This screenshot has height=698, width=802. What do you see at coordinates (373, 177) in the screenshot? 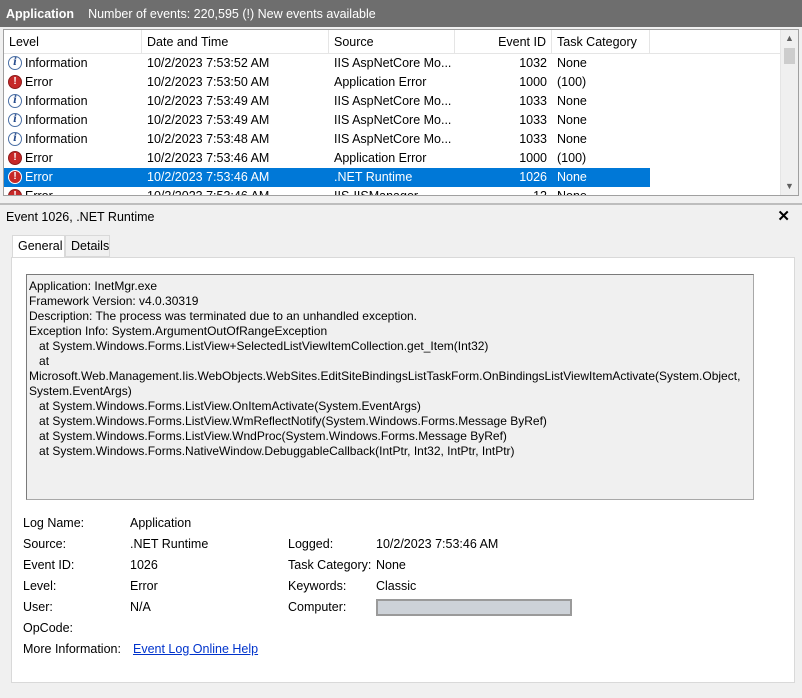
I see `row-source: .NET Runtime` at bounding box center [373, 177].